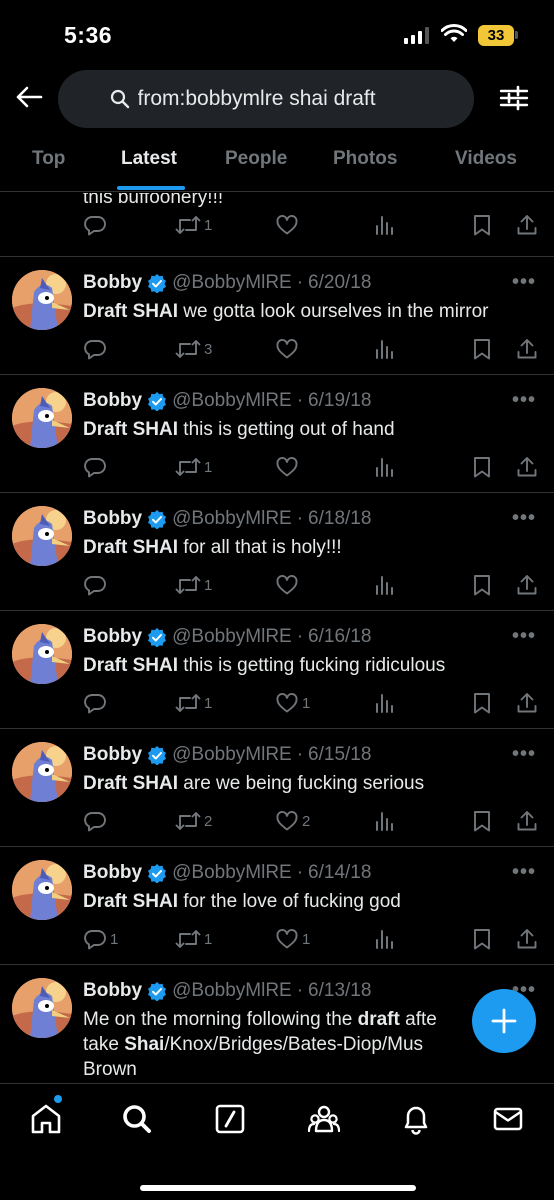 Image resolution: width=554 pixels, height=1200 pixels. Describe the element at coordinates (193, 349) in the screenshot. I see `retweet-button: 3` at that location.